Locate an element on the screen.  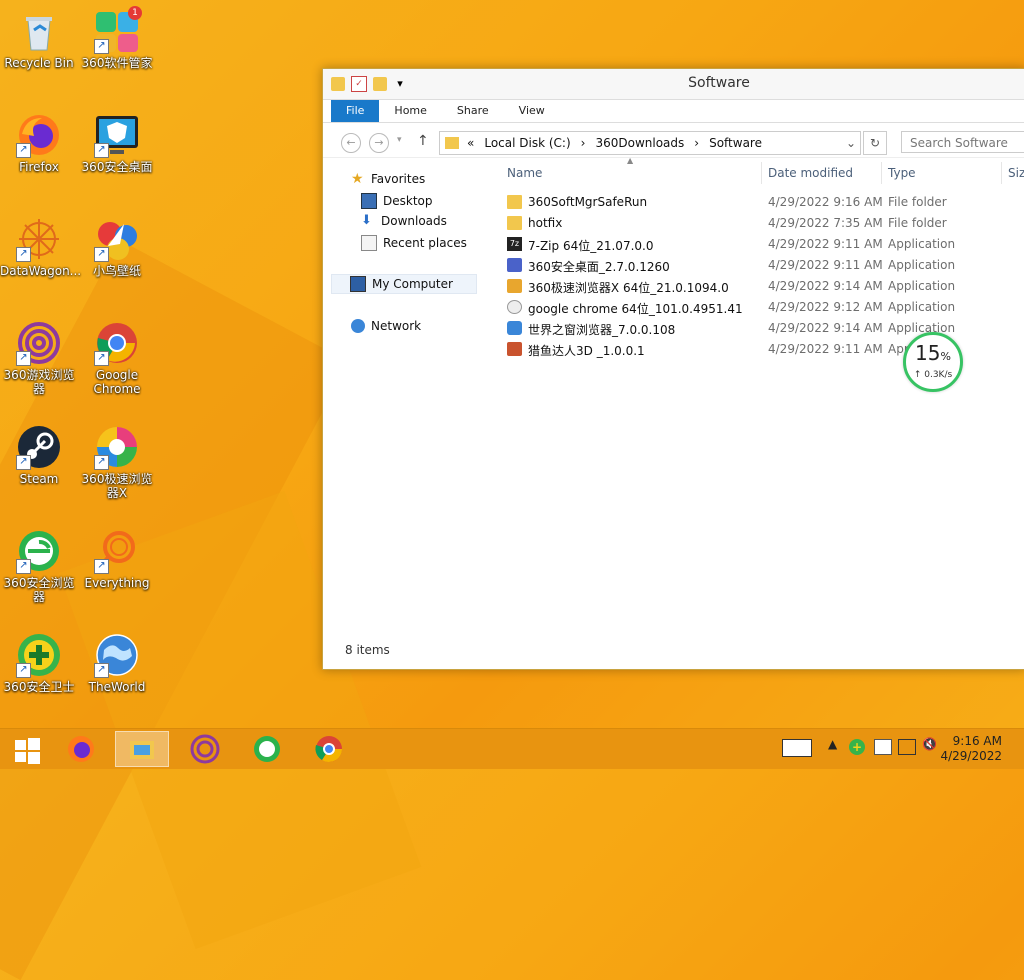
360-safeguard-tray-icon: + is located at coordinates (857, 747).